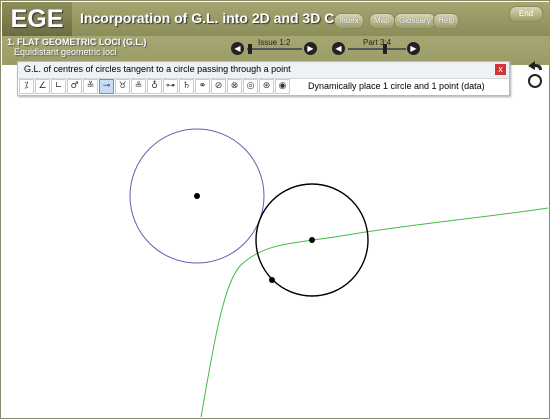 This screenshot has height=419, width=550. What do you see at coordinates (234, 86) in the screenshot?
I see `tool-icon-14: ⊗` at bounding box center [234, 86].